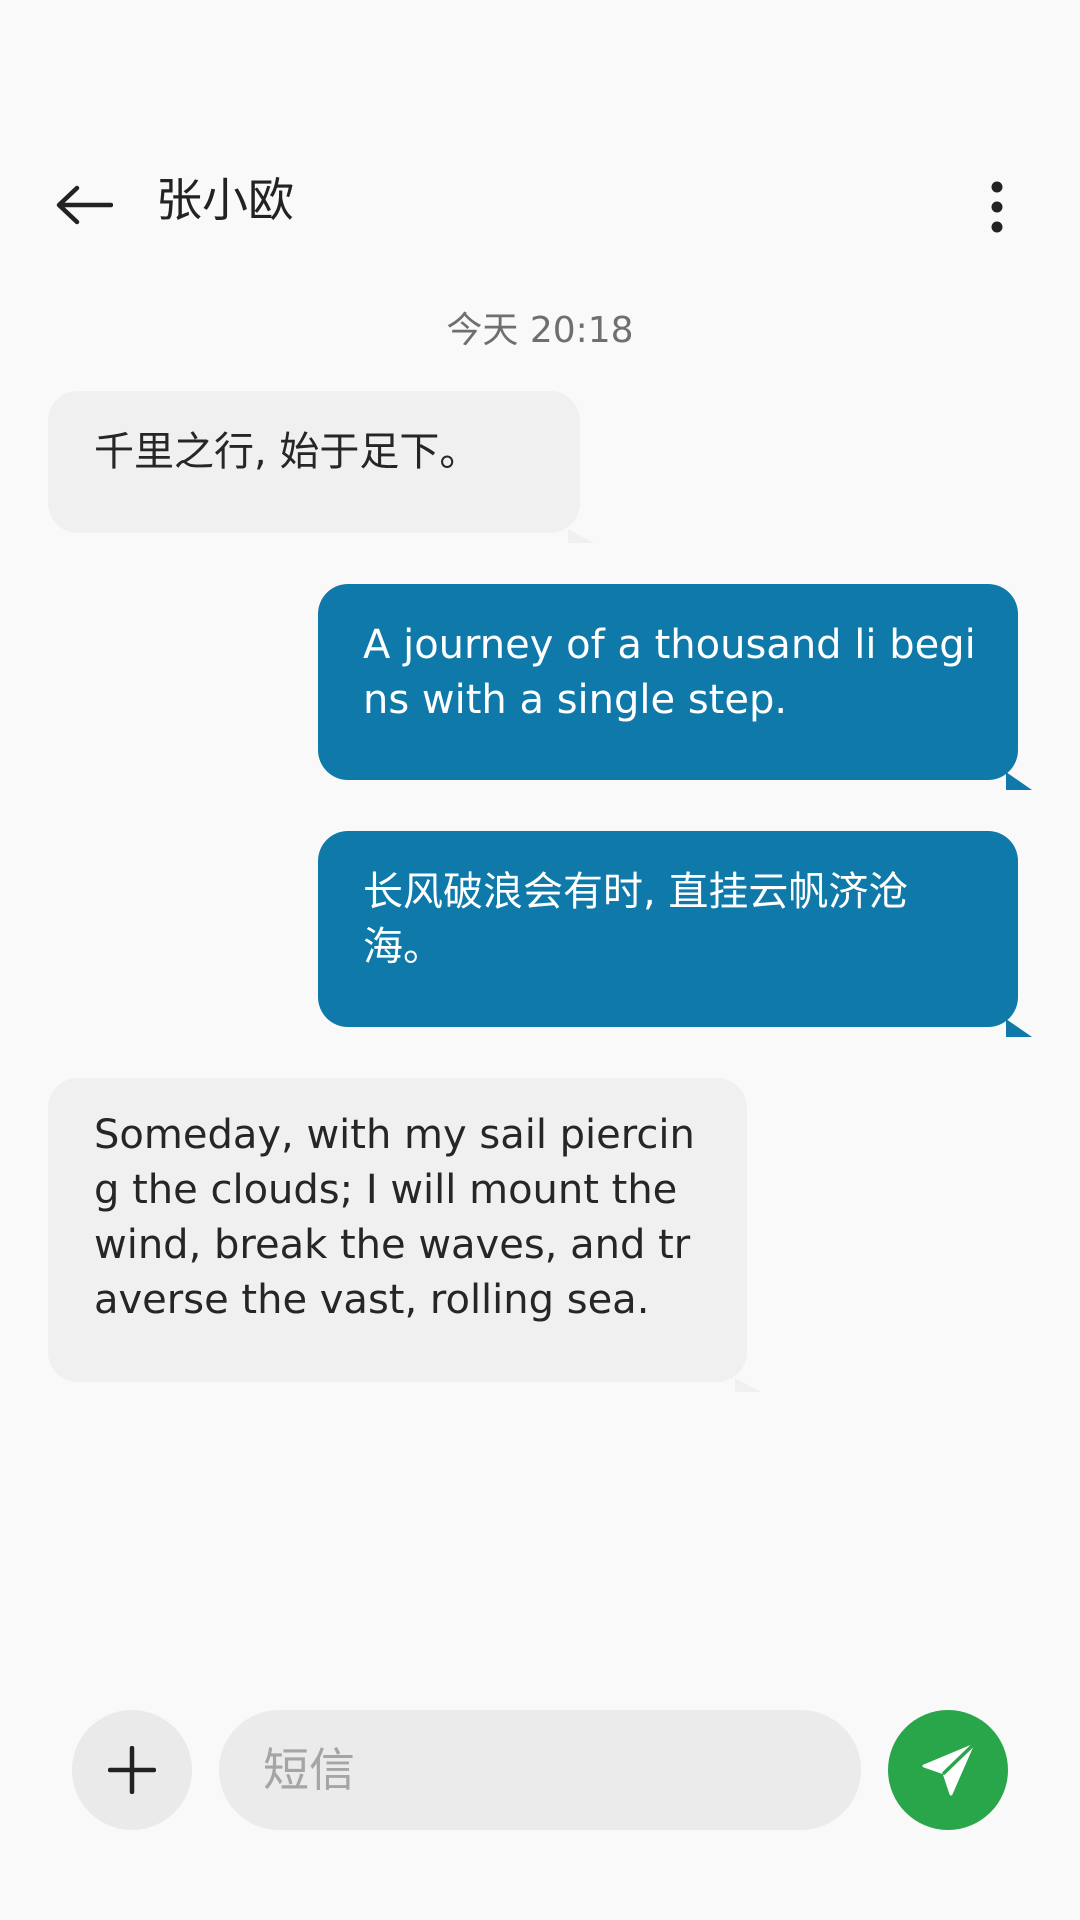 This screenshot has height=1920, width=1080. What do you see at coordinates (225, 200) in the screenshot?
I see `contact-name: 张小欧` at bounding box center [225, 200].